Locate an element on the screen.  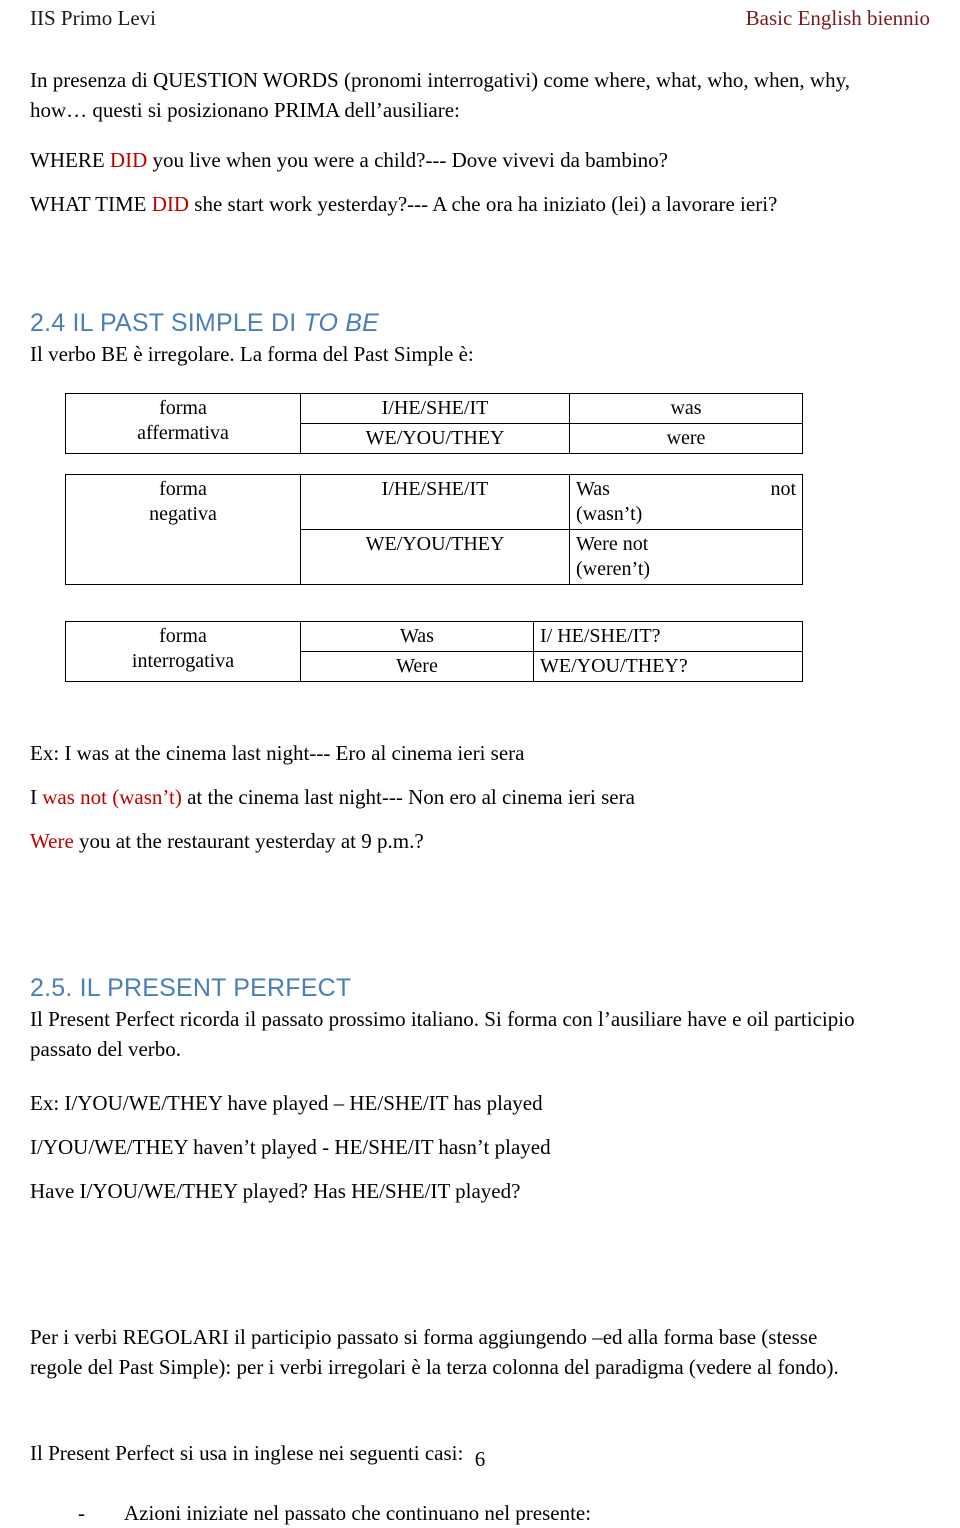
section-2-4-title: IL PAST SIMPLE DI is located at coordinates (188, 323).